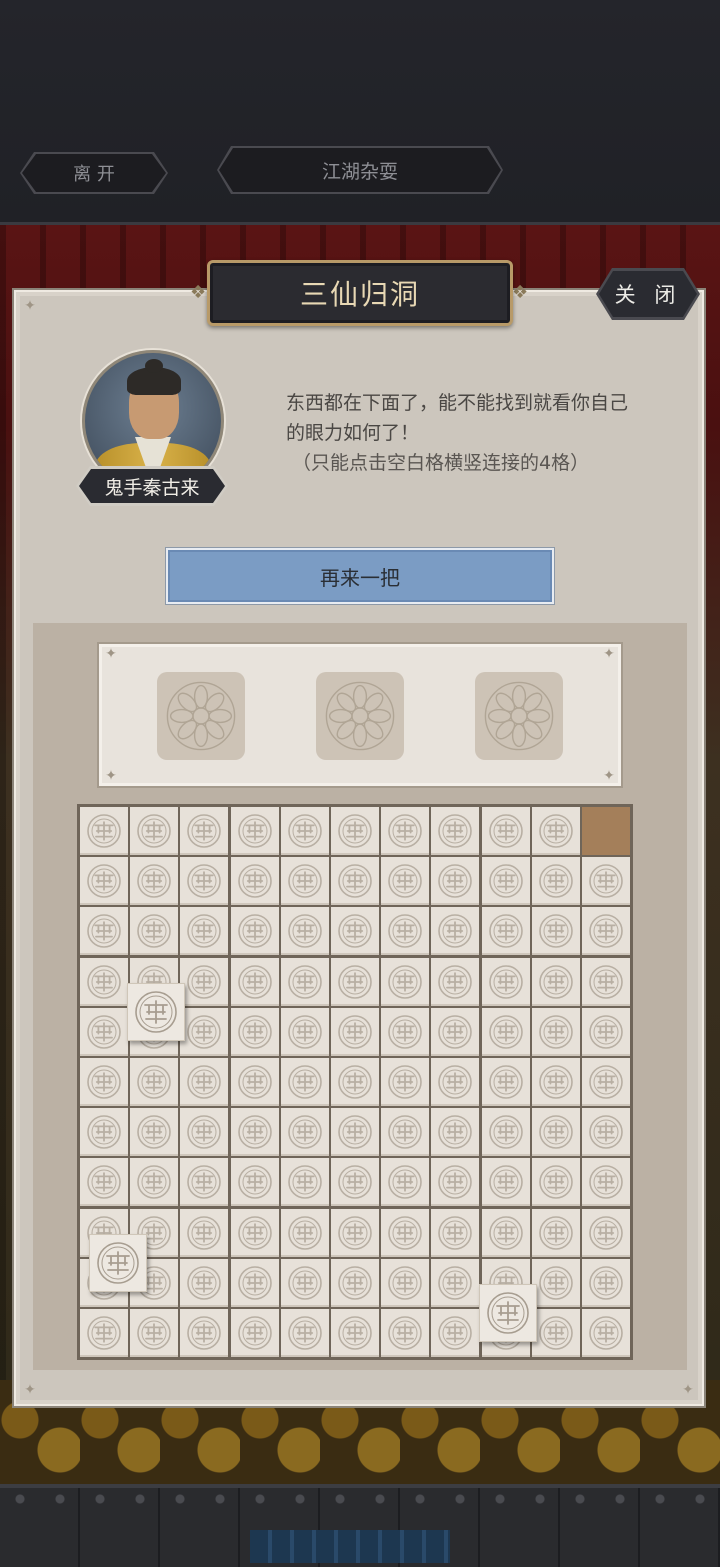  Describe the element at coordinates (94, 173) in the screenshot. I see `leave-button: 离 开` at that location.